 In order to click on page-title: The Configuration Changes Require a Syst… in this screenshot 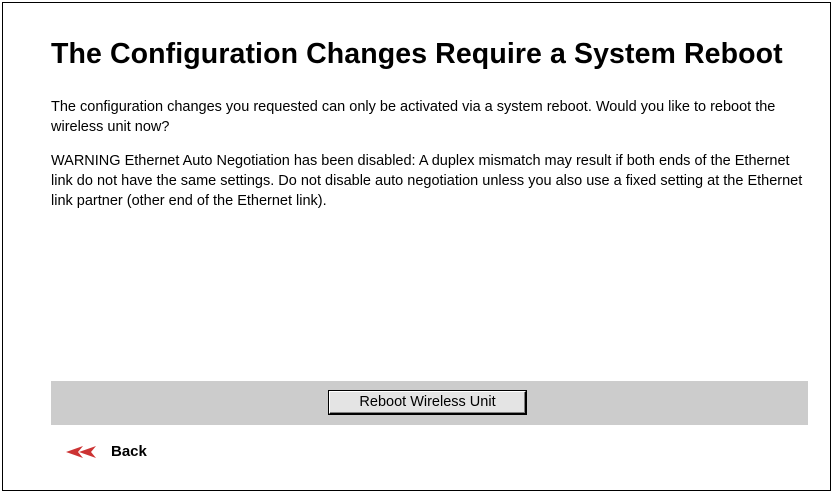, I will do `click(417, 54)`.